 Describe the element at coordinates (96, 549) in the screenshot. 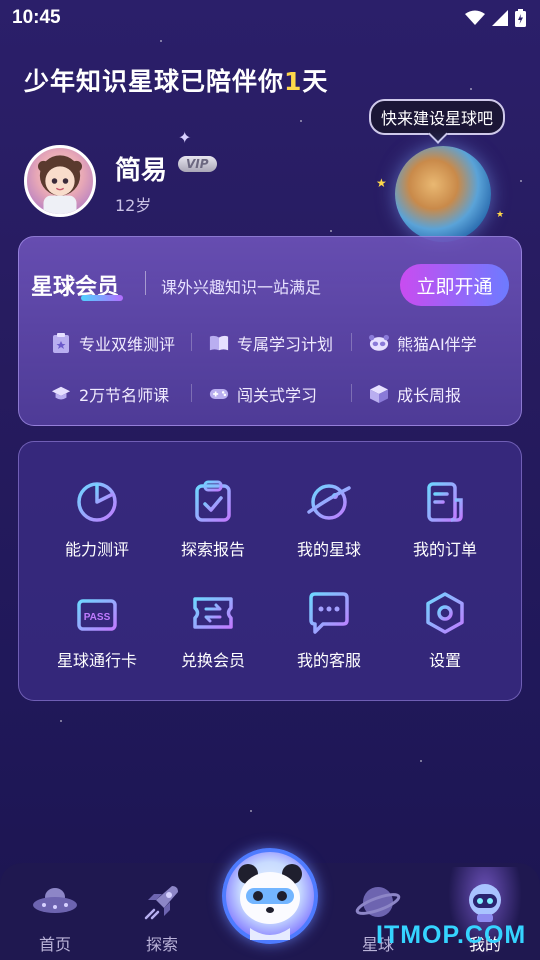

I see `grid-item-label: 能力测评` at that location.